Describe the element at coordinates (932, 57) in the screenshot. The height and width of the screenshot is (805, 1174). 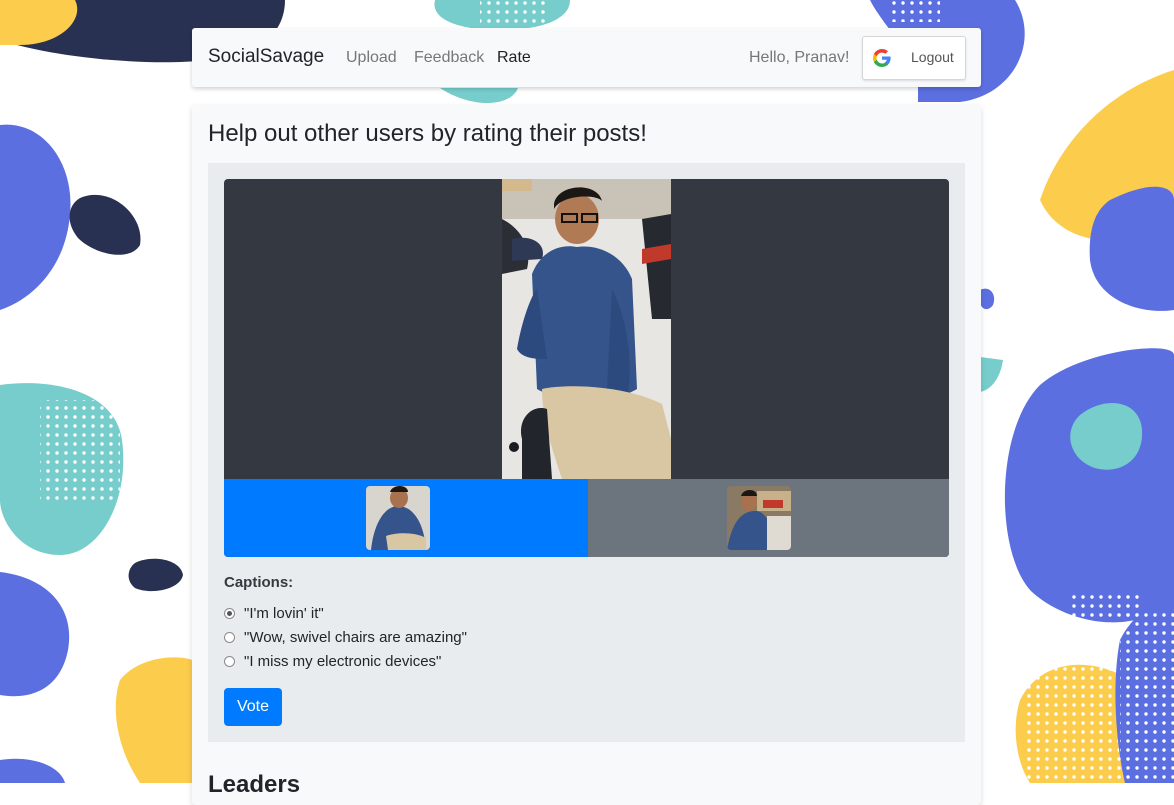
I see `logout-label: Logout` at that location.